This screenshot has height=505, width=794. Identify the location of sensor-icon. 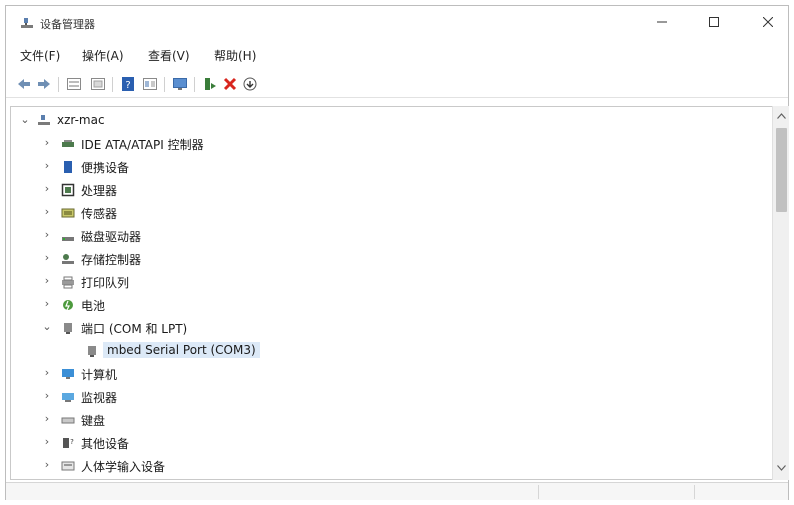
(68, 213).